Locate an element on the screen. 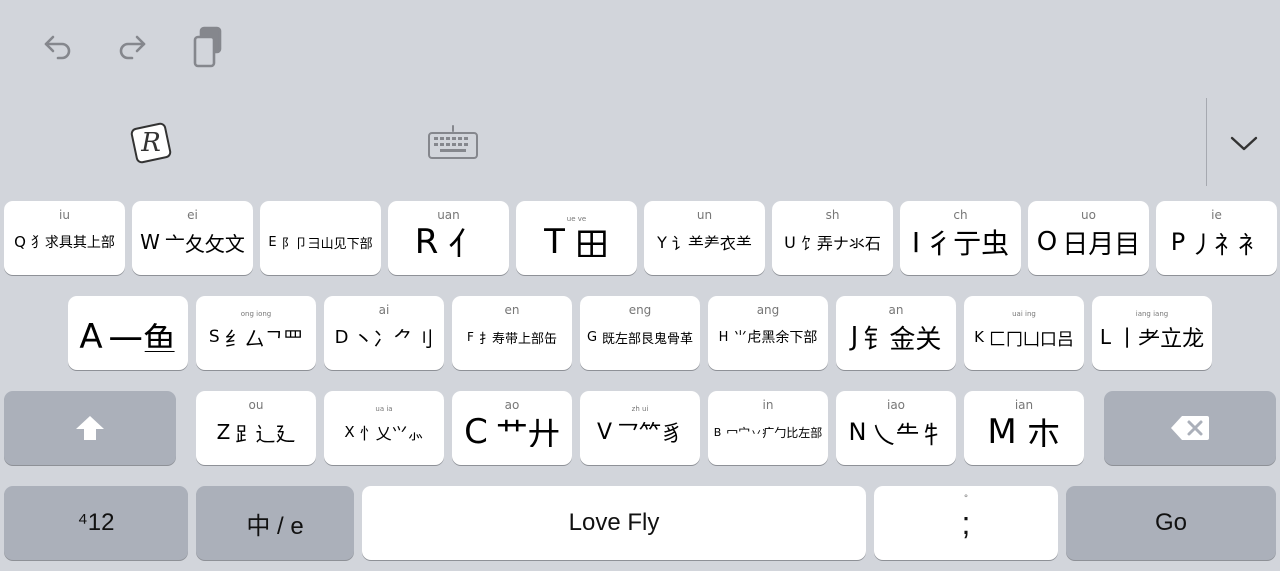 This screenshot has height=571, width=1280. key-glyphs: 日月目 is located at coordinates (1101, 243).